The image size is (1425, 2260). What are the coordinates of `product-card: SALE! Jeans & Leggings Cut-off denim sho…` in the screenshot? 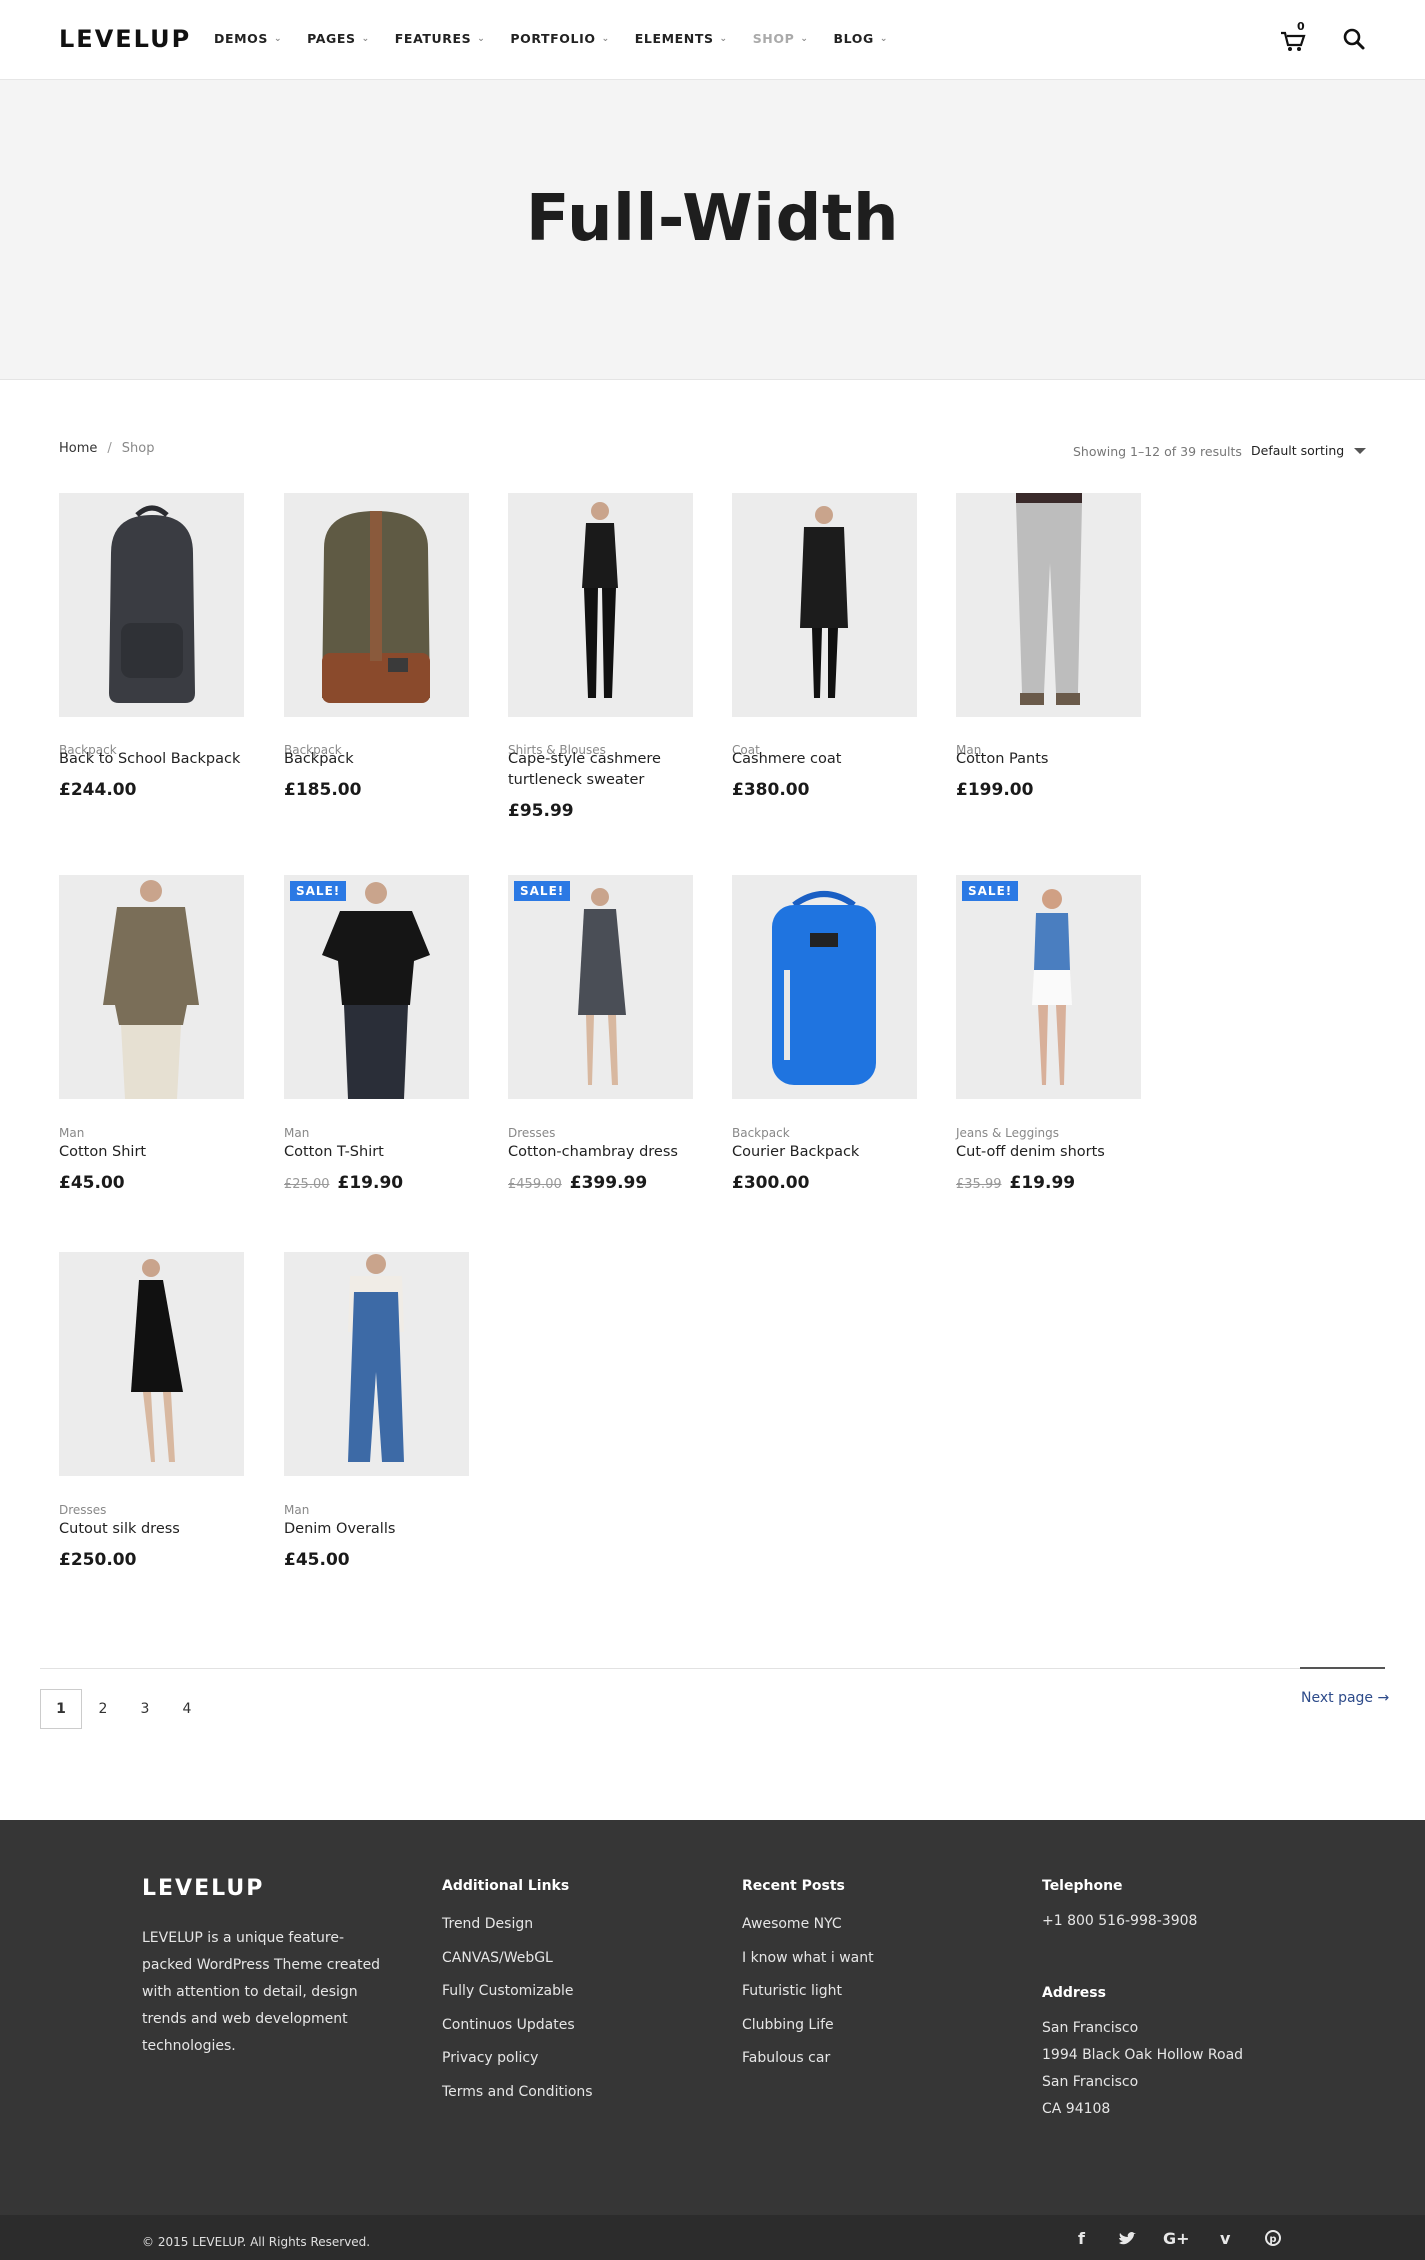 It's located at (1048, 1034).